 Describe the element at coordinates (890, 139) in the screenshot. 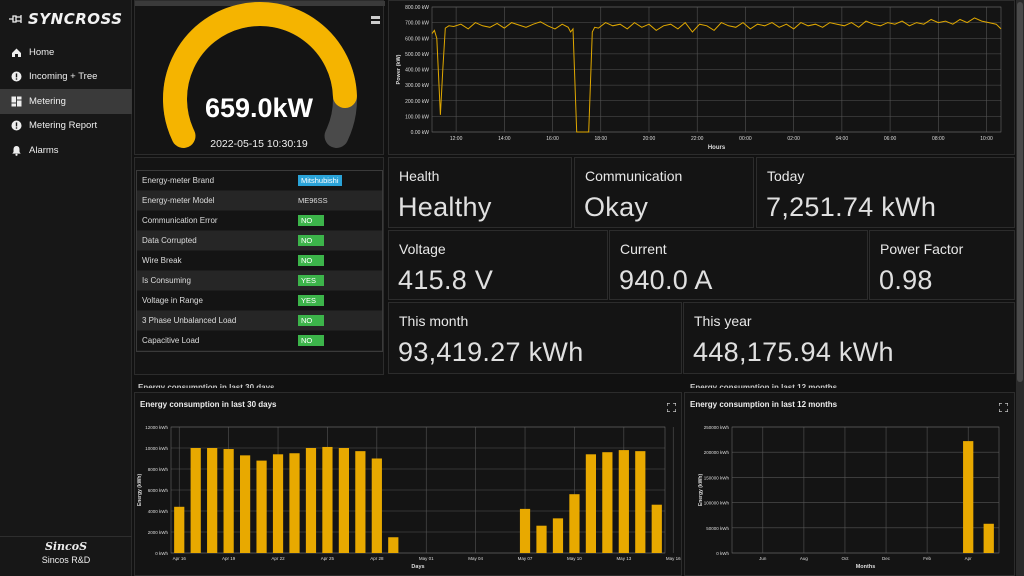

I see `x-tick-label: 06:00` at that location.